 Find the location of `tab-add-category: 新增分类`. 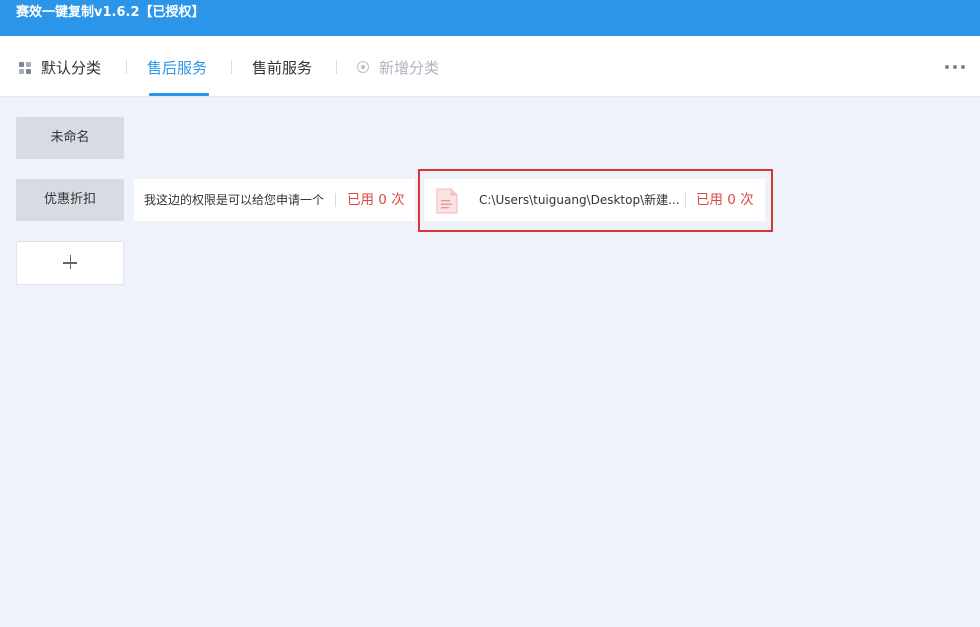

tab-add-category: 新增分类 is located at coordinates (409, 68).